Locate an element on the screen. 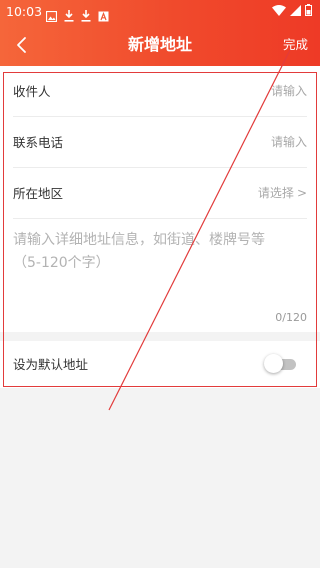  default-address-row: 设为默认地址 is located at coordinates (160, 364).